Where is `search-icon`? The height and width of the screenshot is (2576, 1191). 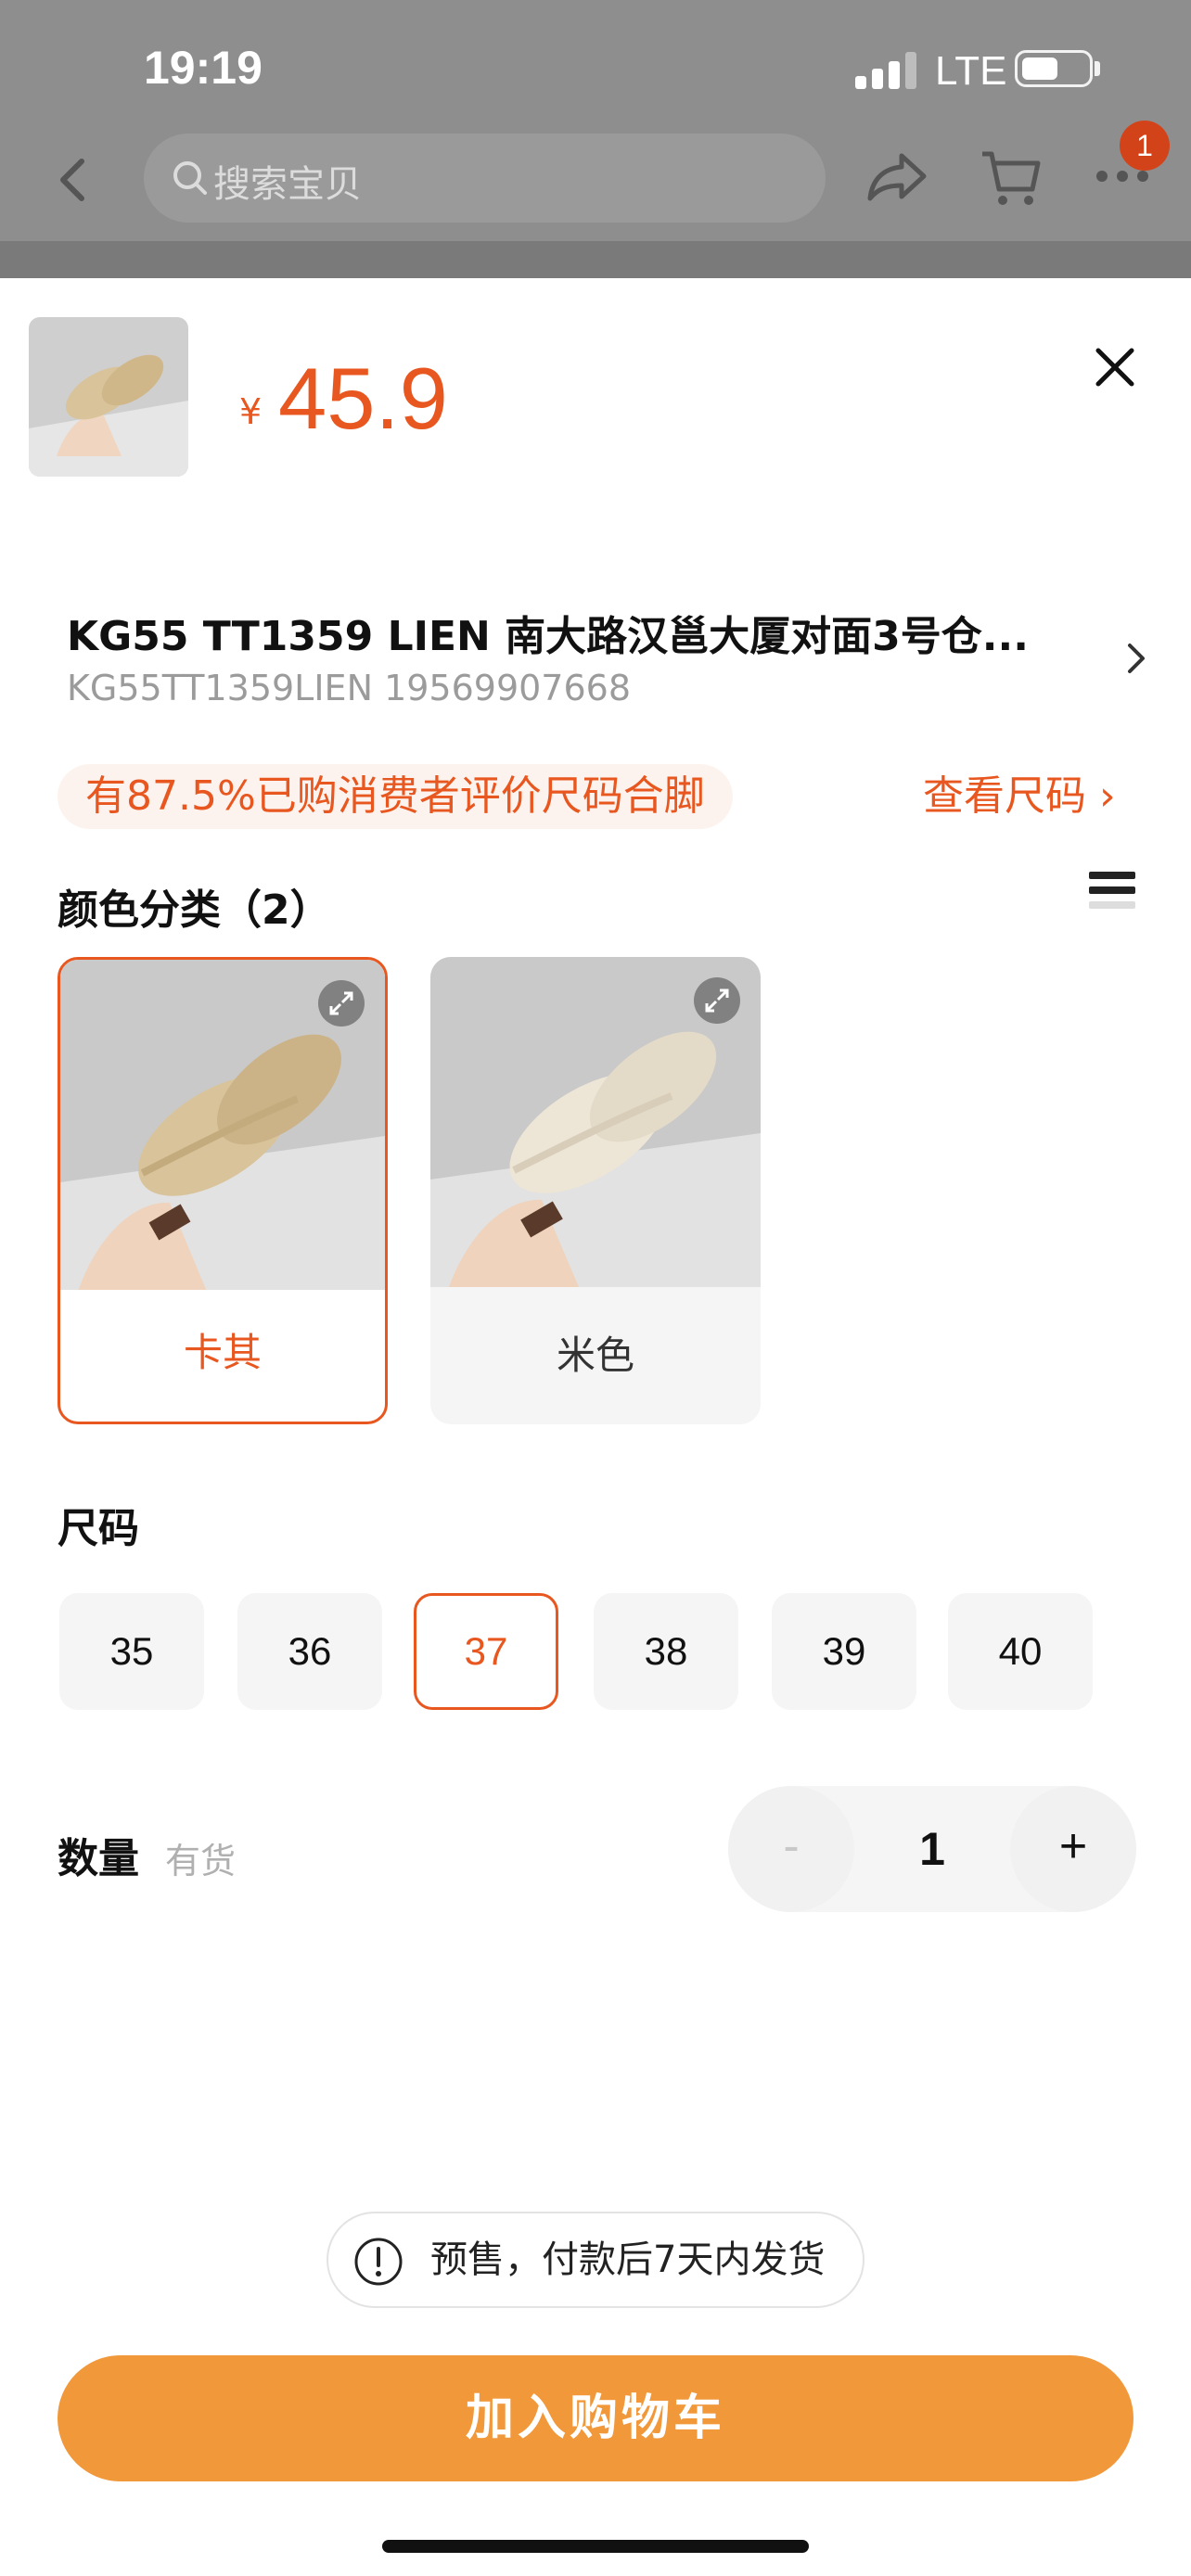
search-icon is located at coordinates (190, 178).